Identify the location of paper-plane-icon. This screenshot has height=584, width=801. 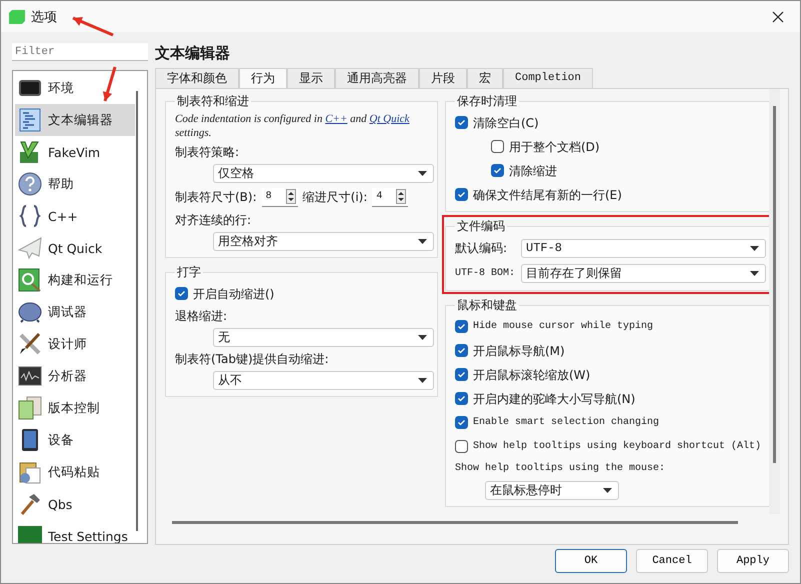
(30, 248).